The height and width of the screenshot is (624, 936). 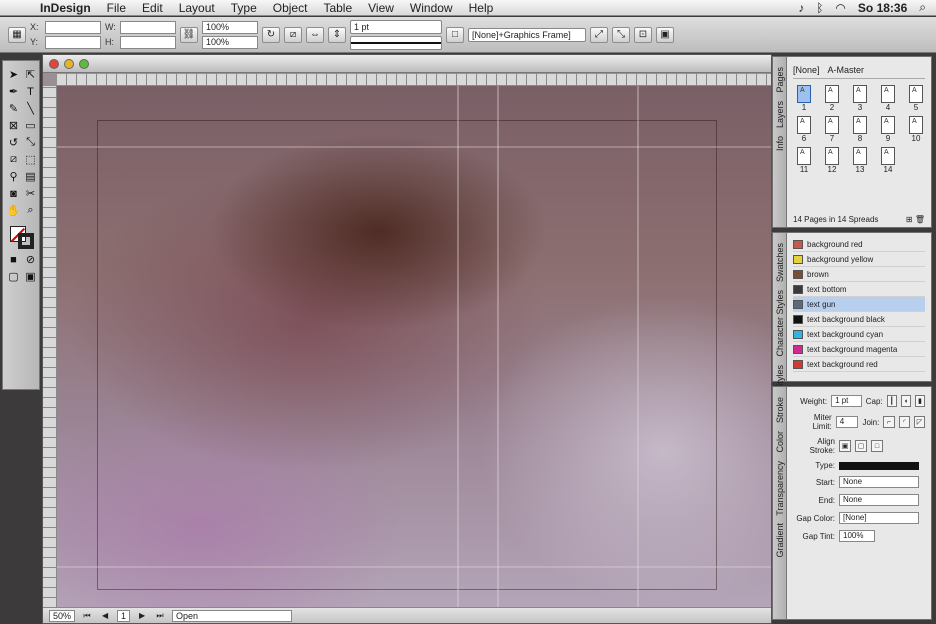 I want to click on tab-character-styles: Character Styles, so click(x=780, y=323).